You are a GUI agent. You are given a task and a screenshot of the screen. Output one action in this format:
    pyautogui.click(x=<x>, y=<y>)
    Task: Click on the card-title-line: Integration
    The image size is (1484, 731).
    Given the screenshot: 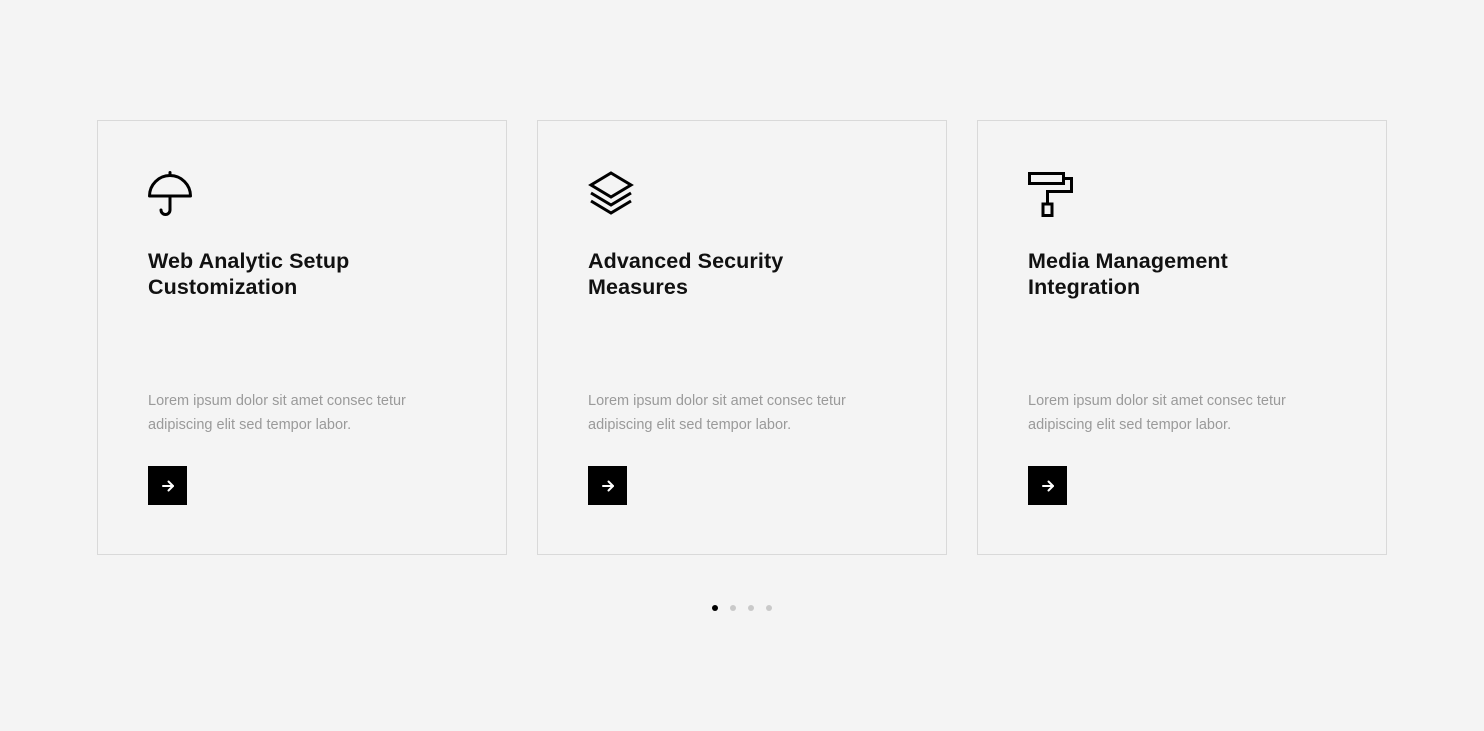 What is the action you would take?
    pyautogui.click(x=1084, y=287)
    